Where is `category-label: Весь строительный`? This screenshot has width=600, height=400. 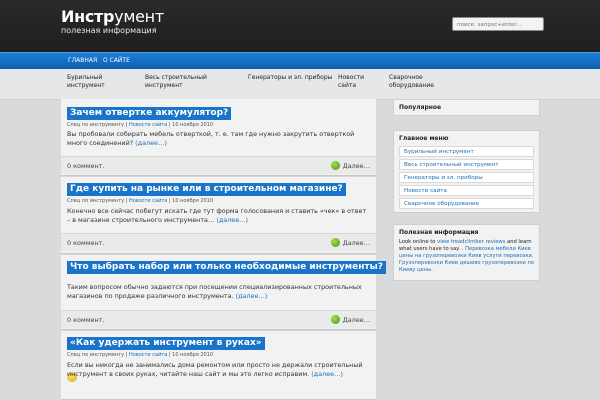 category-label: Весь строительный is located at coordinates (176, 77).